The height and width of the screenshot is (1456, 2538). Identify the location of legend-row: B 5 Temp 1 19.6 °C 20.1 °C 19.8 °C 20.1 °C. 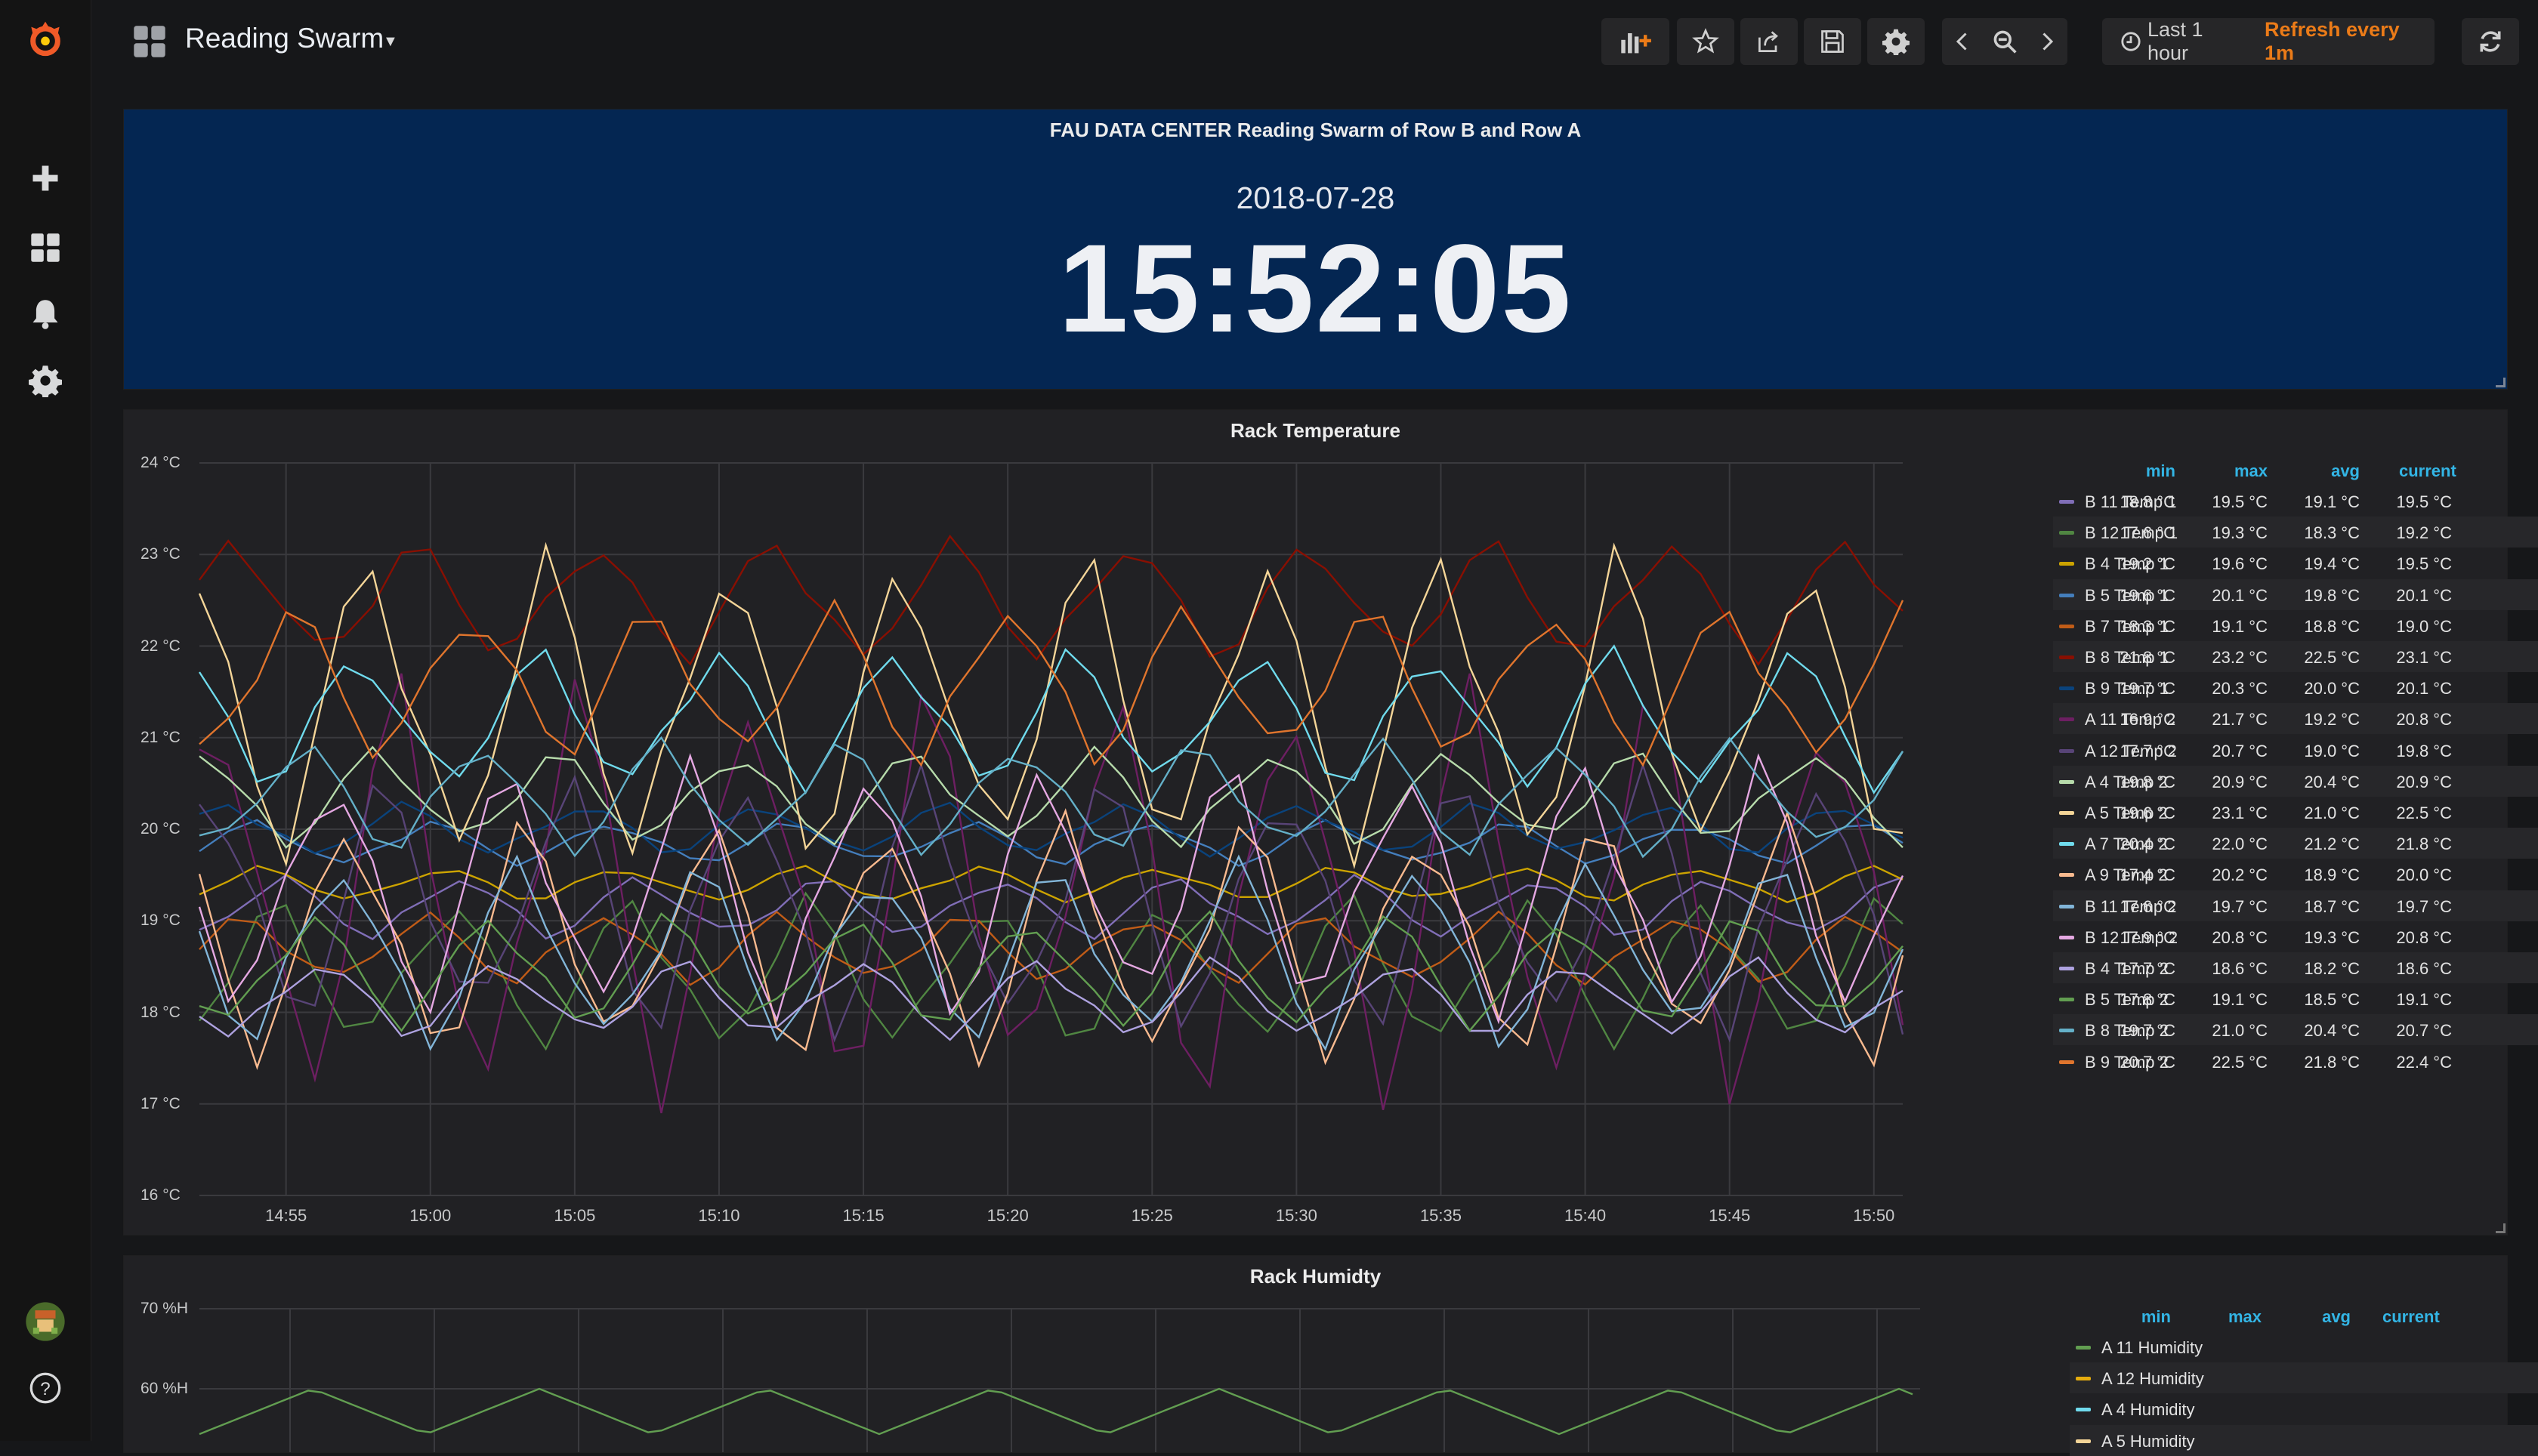
(2295, 594).